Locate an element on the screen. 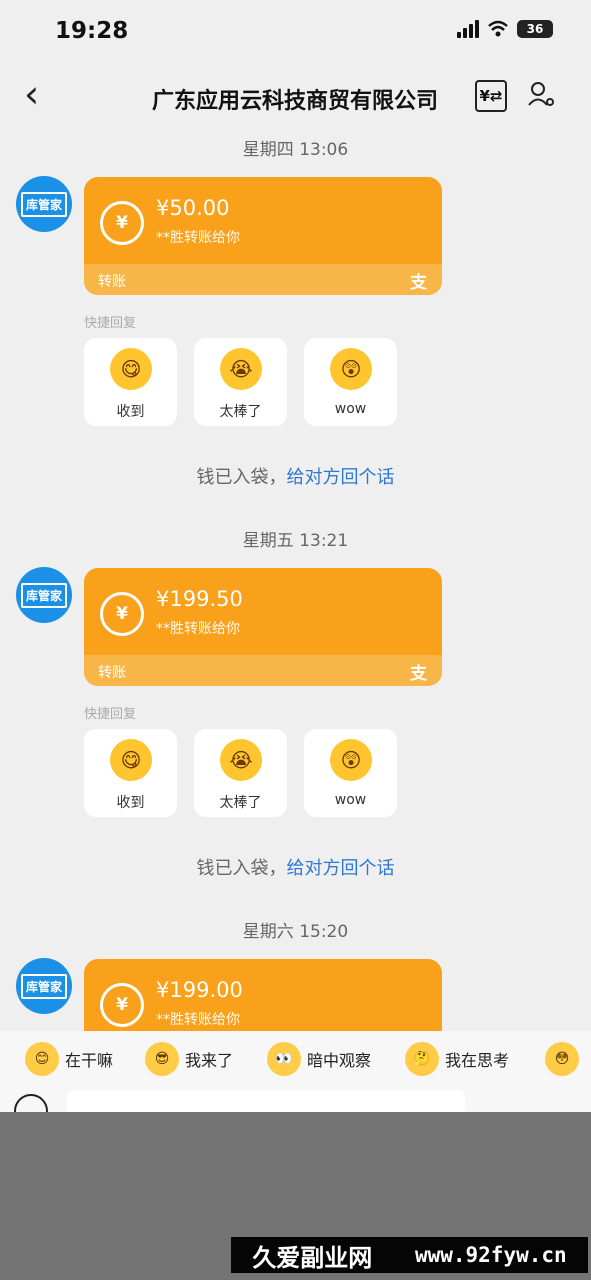  transfer-money-icon: ¥⇄ is located at coordinates (491, 96).